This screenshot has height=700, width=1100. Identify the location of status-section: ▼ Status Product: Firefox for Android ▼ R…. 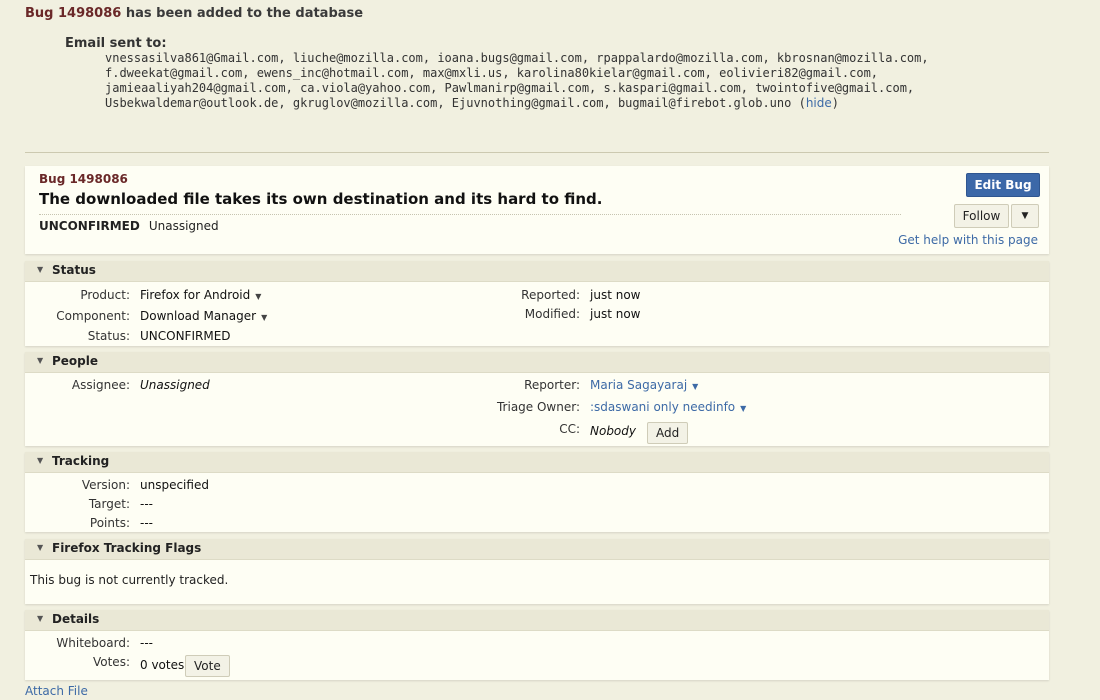
(537, 303).